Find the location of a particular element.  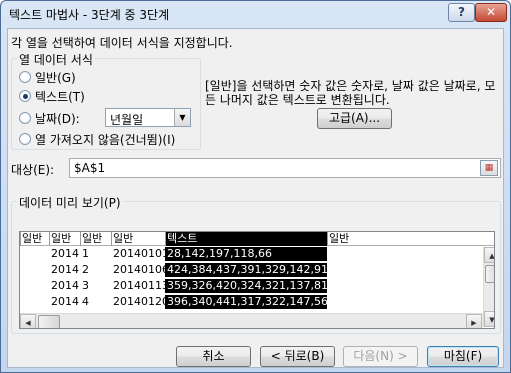

finish-button: 마침(F) is located at coordinates (463, 356).